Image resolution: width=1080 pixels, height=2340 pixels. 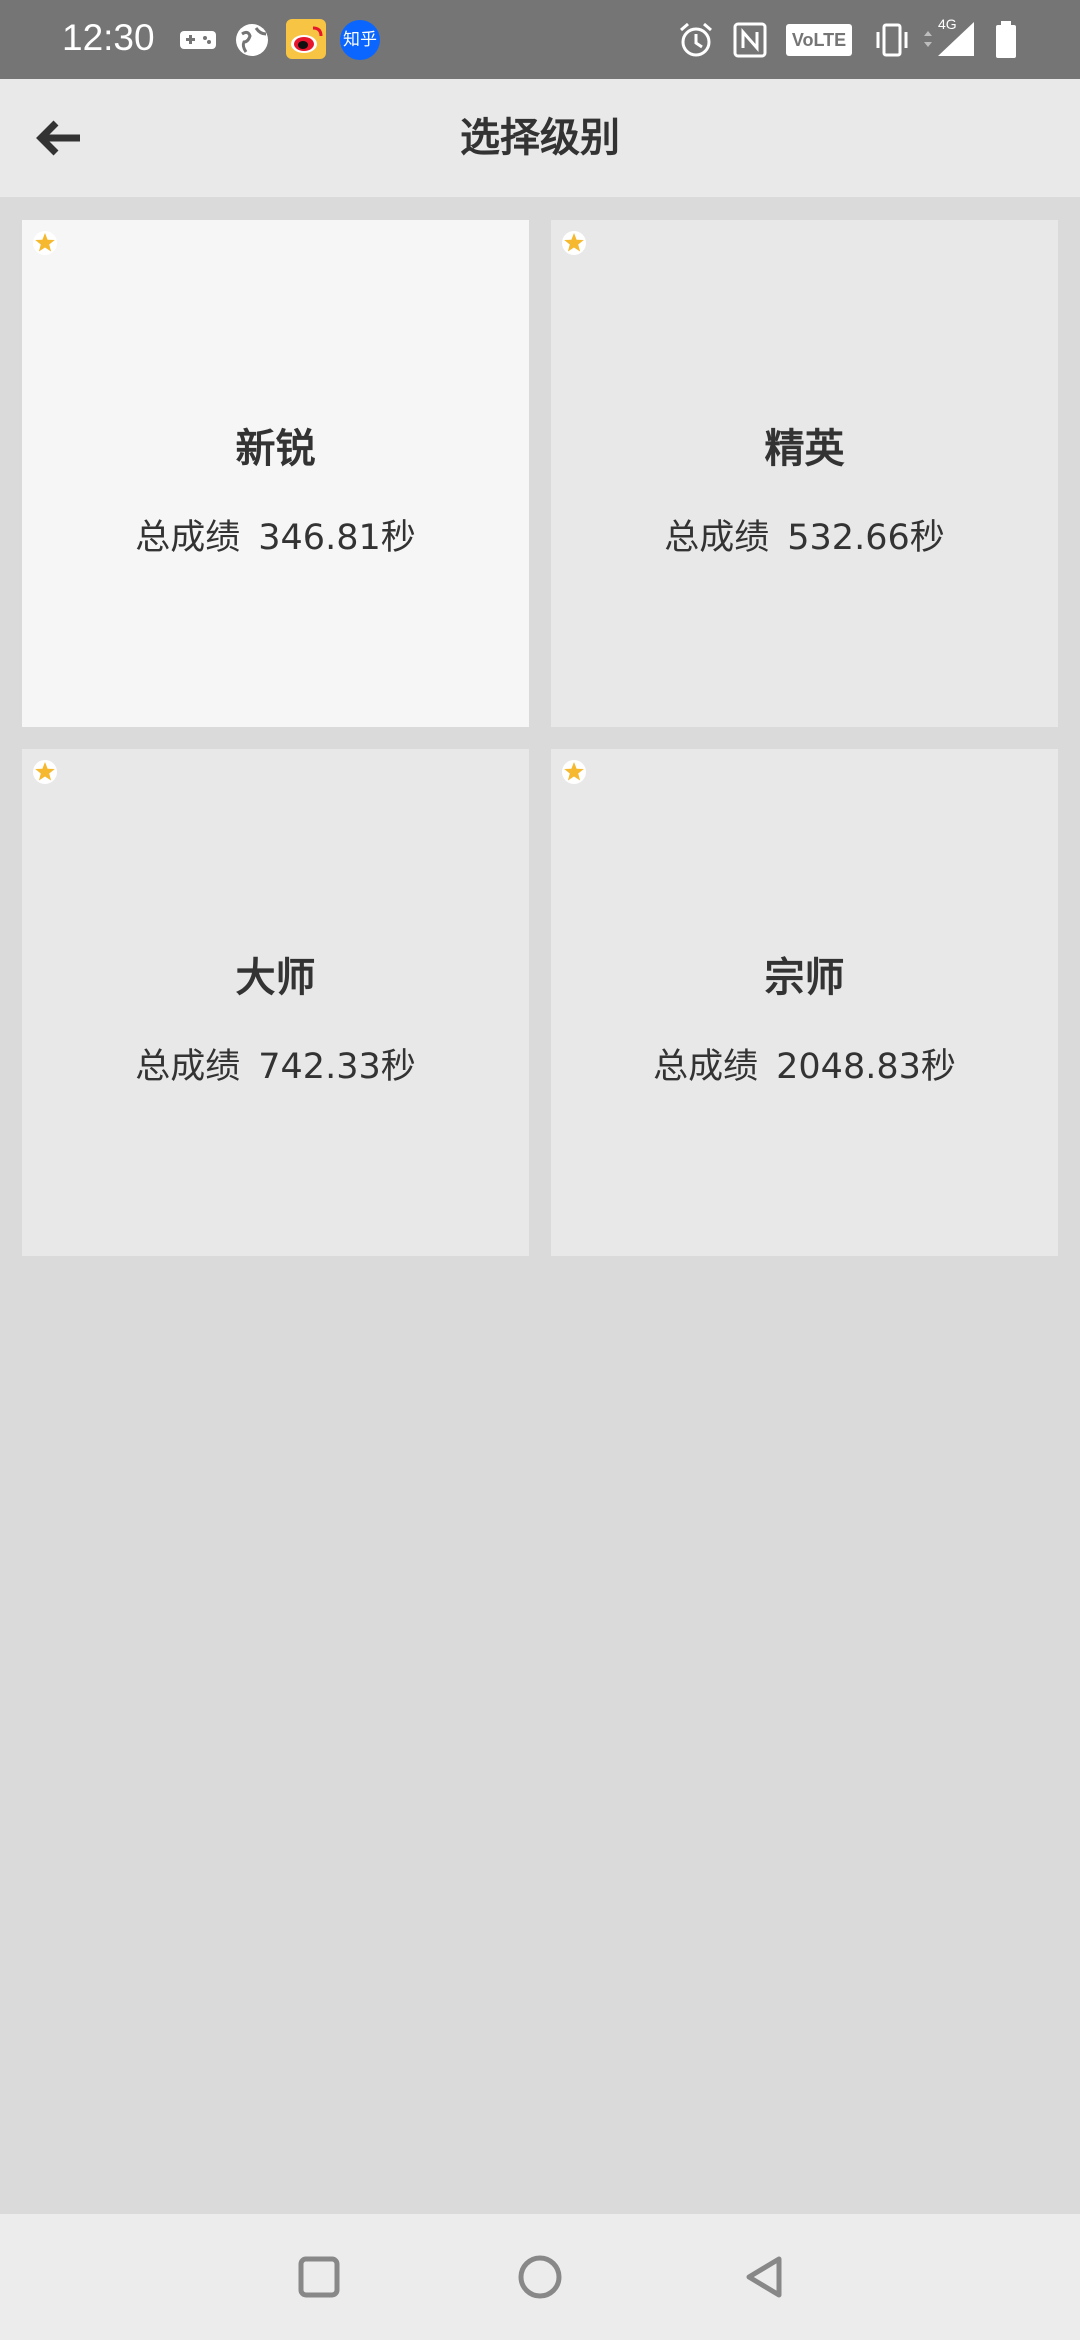 I want to click on score-value: 2048.83秒, so click(x=866, y=1067).